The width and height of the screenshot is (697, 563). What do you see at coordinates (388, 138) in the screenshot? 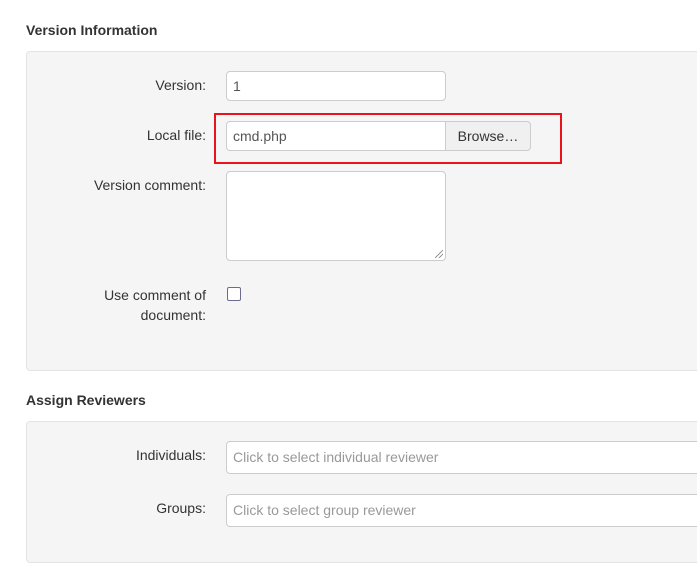
I see `highlight-box` at bounding box center [388, 138].